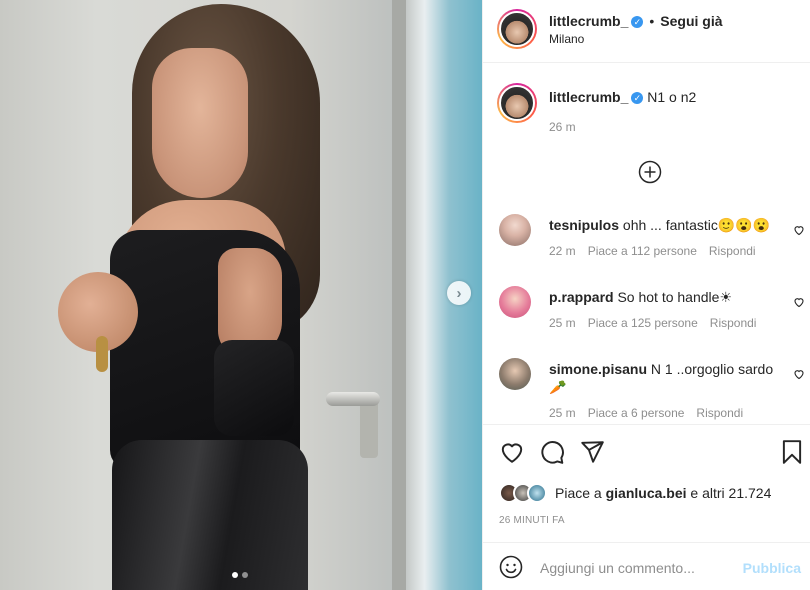 The image size is (810, 590). Describe the element at coordinates (562, 251) in the screenshot. I see `comment-time: 22 m` at that location.